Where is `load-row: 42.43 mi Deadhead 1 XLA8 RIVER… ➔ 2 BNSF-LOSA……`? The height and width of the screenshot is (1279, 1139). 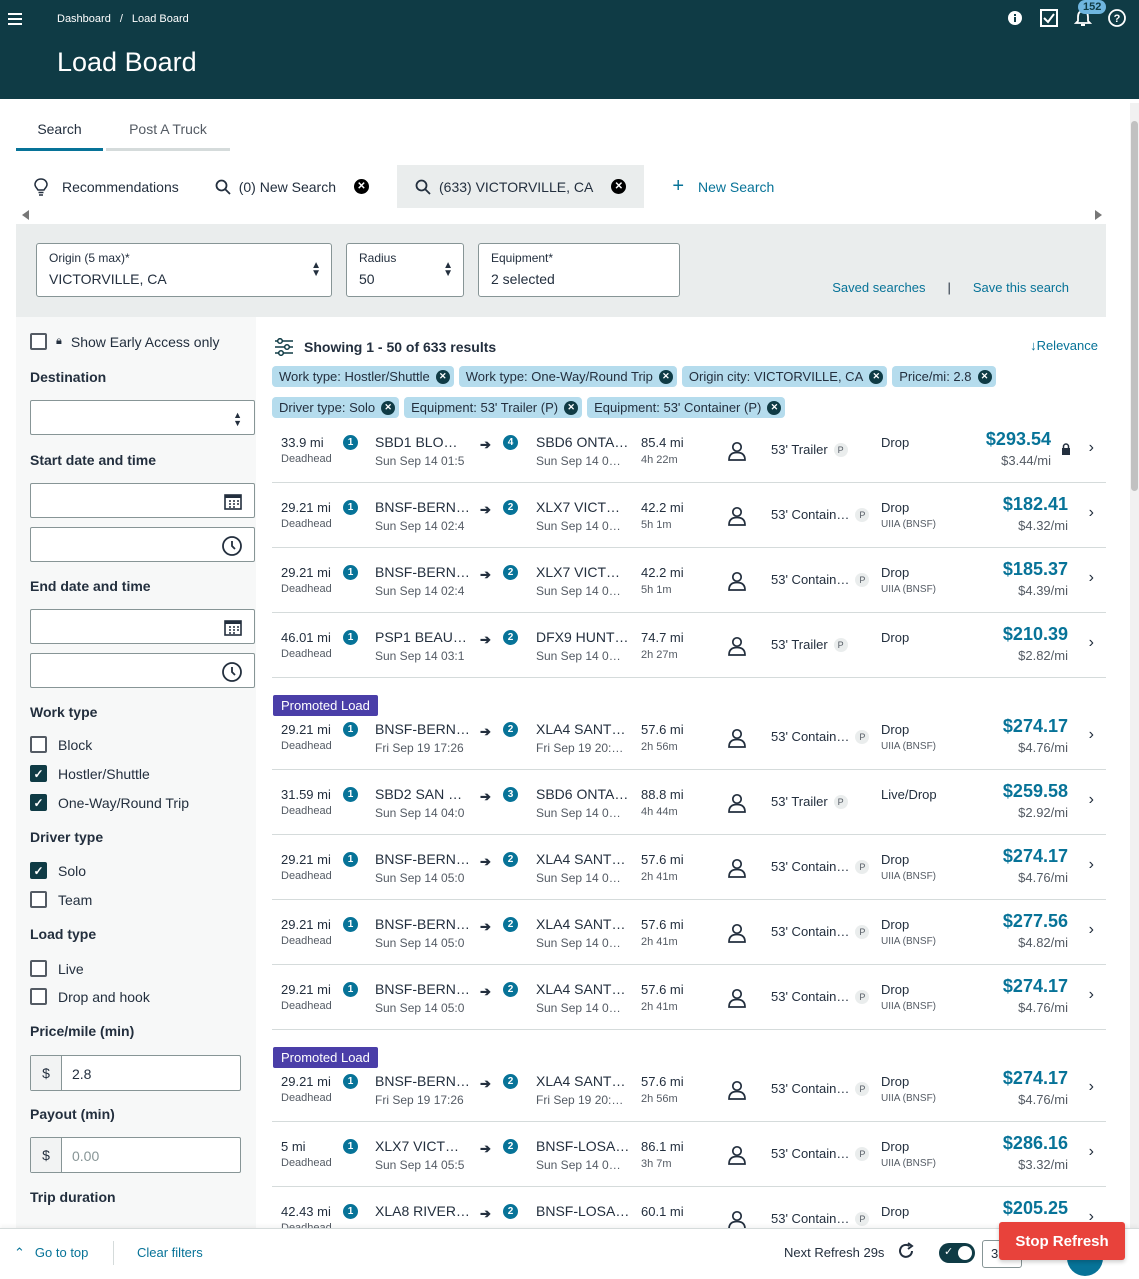
load-row: 42.43 mi Deadhead 1 XLA8 RIVER… ➔ 2 BNSF-LOSA…… is located at coordinates (689, 1207).